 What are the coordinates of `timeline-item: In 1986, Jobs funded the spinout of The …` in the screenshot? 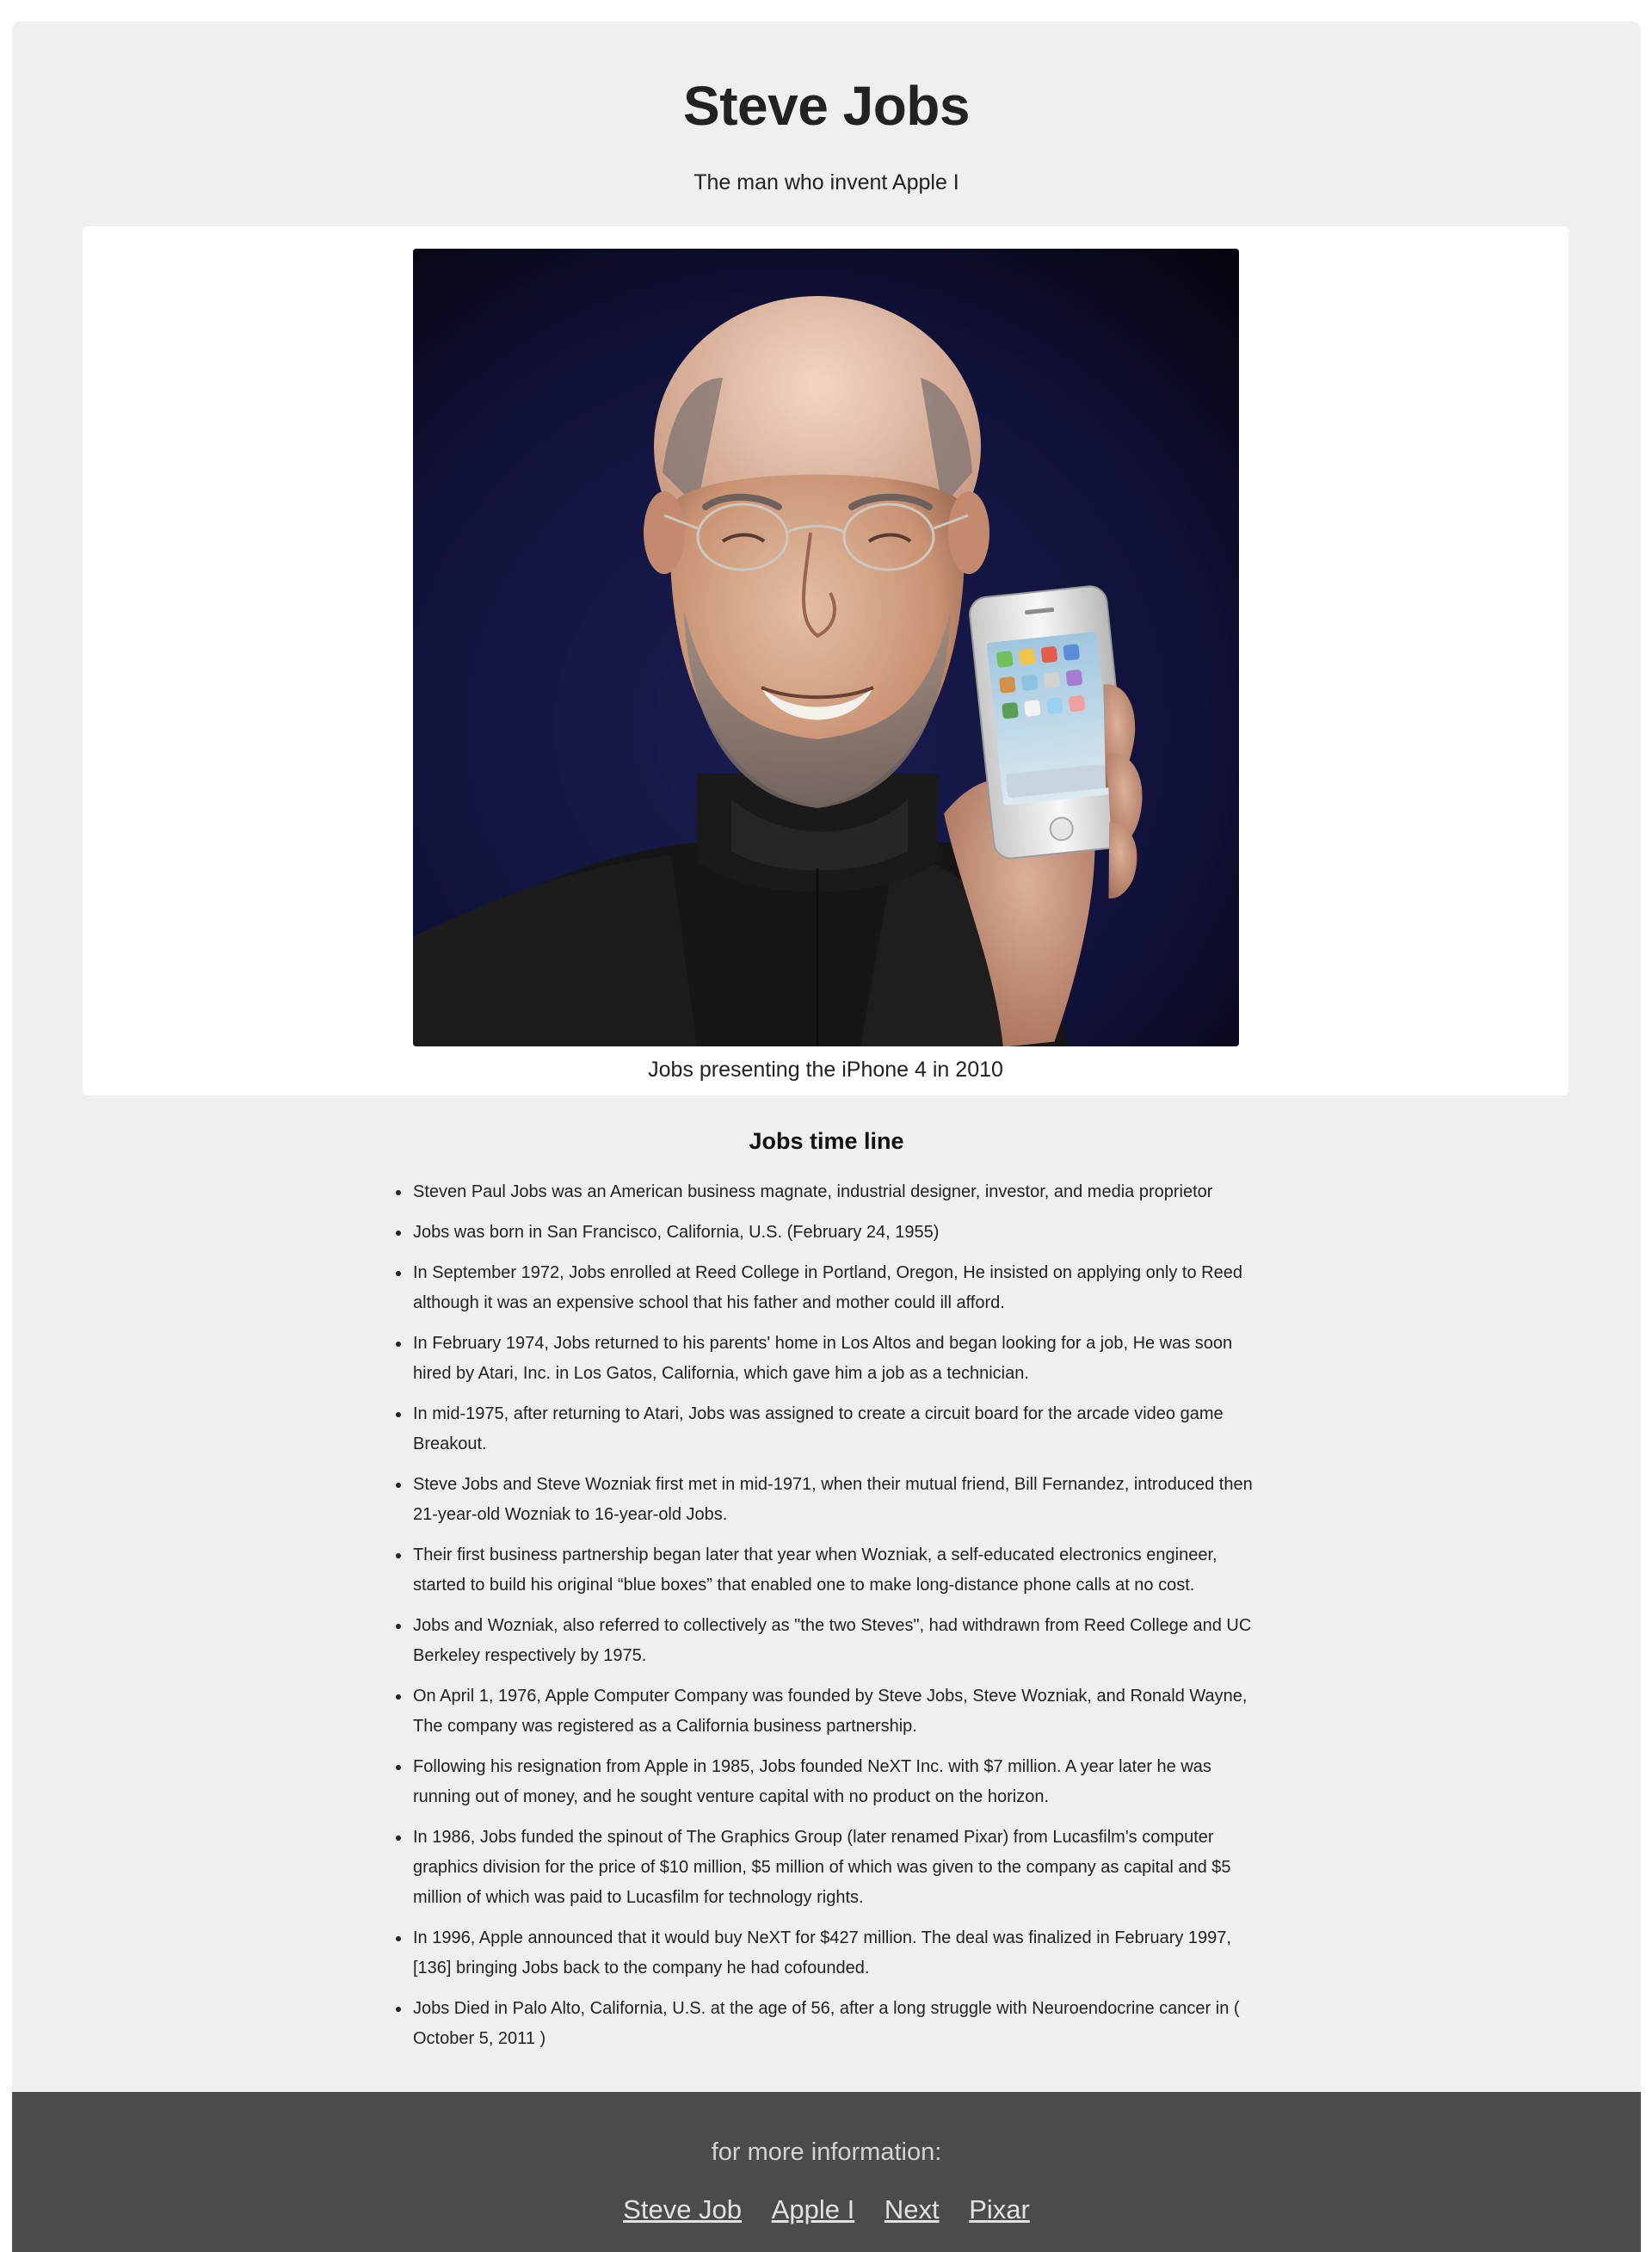 It's located at (826, 1868).